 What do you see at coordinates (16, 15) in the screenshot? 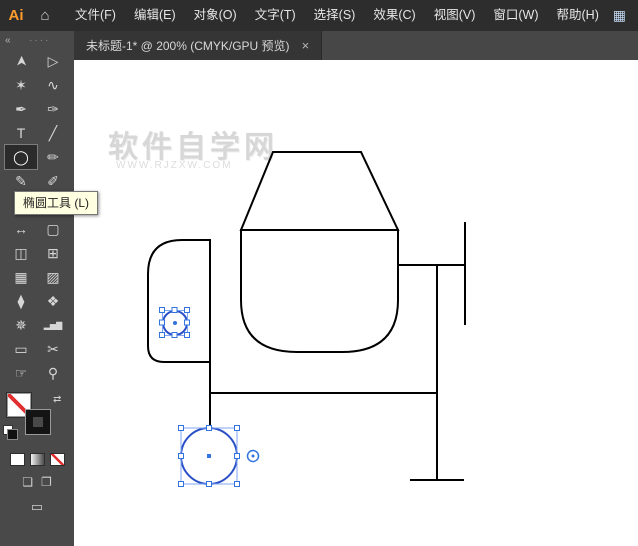
I see `illustrator-logo: Ai` at bounding box center [16, 15].